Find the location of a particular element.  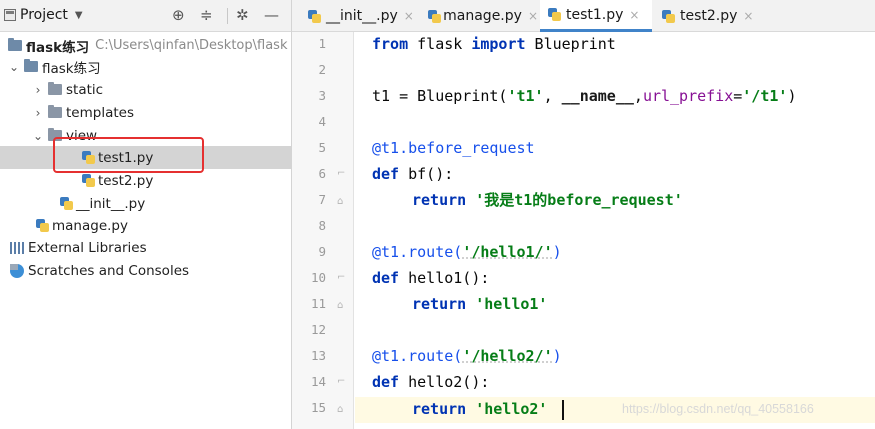

tree-item-project-root: flask练习 C:\Users\qinfan\Desktop\flask is located at coordinates (145, 45).